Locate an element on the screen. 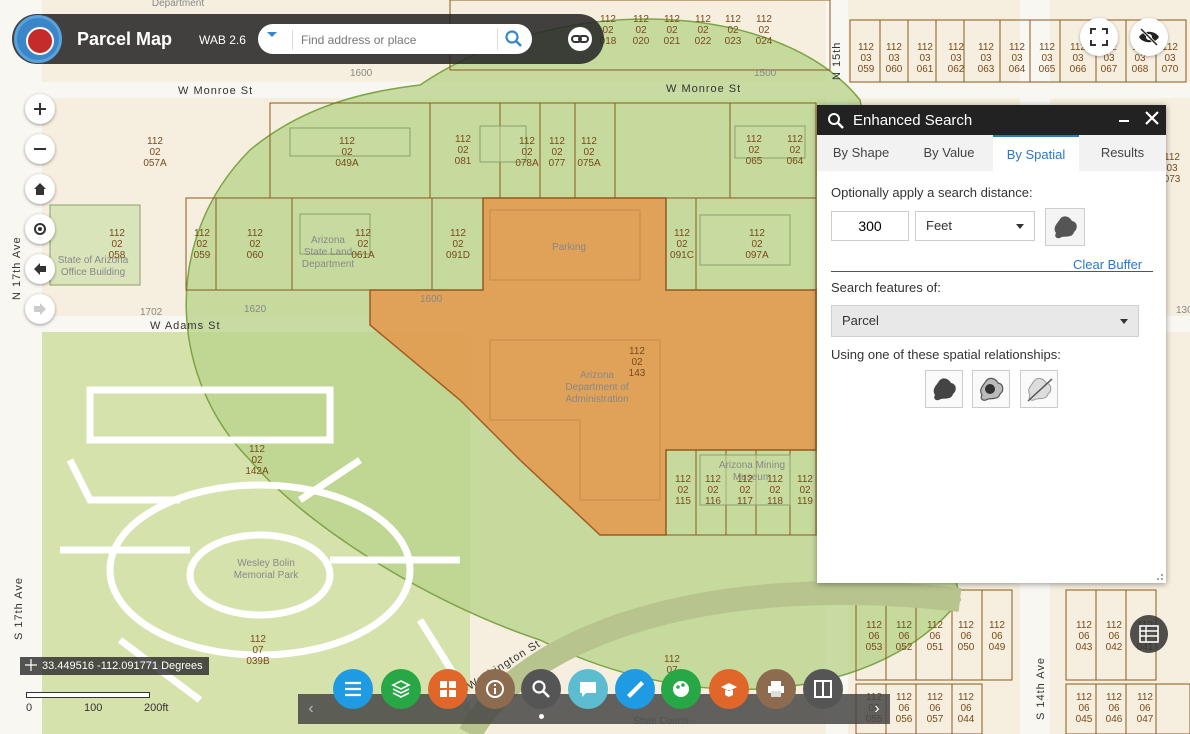  app-header: Parcel Map WAB 2.6 is located at coordinates (308, 39).